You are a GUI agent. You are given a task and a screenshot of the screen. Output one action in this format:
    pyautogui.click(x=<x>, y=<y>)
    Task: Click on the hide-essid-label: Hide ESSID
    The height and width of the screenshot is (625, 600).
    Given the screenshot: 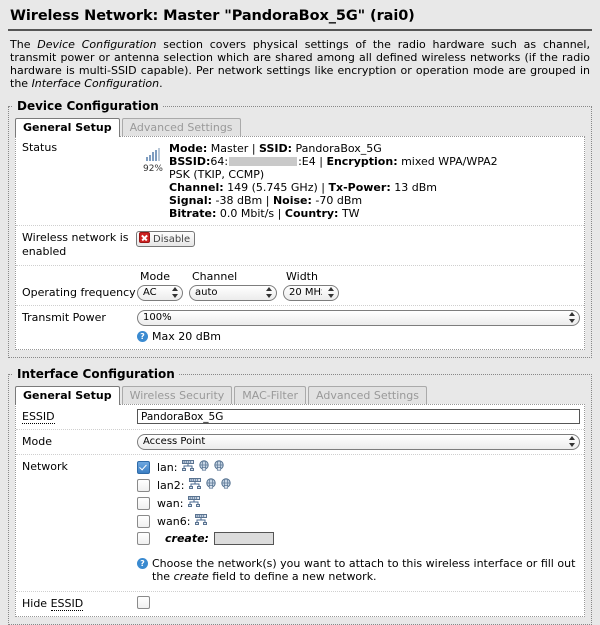 What is the action you would take?
    pyautogui.click(x=79, y=603)
    